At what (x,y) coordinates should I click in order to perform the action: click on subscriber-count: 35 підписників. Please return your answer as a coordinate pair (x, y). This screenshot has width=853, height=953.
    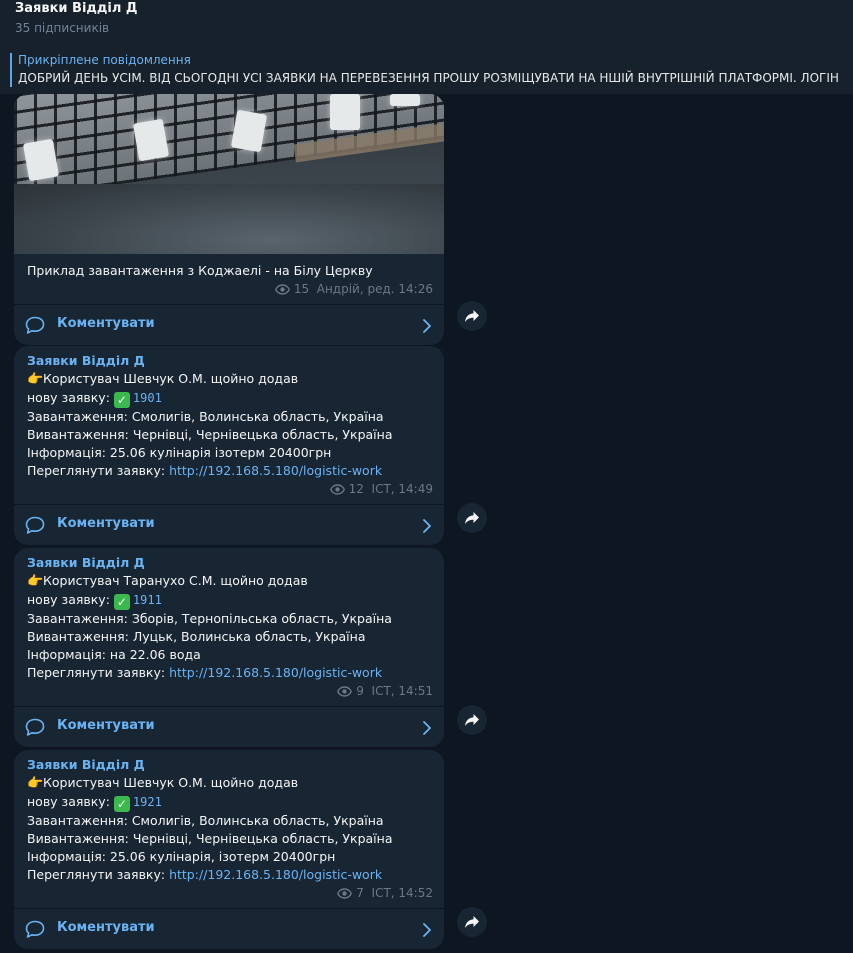
    Looking at the image, I should click on (62, 28).